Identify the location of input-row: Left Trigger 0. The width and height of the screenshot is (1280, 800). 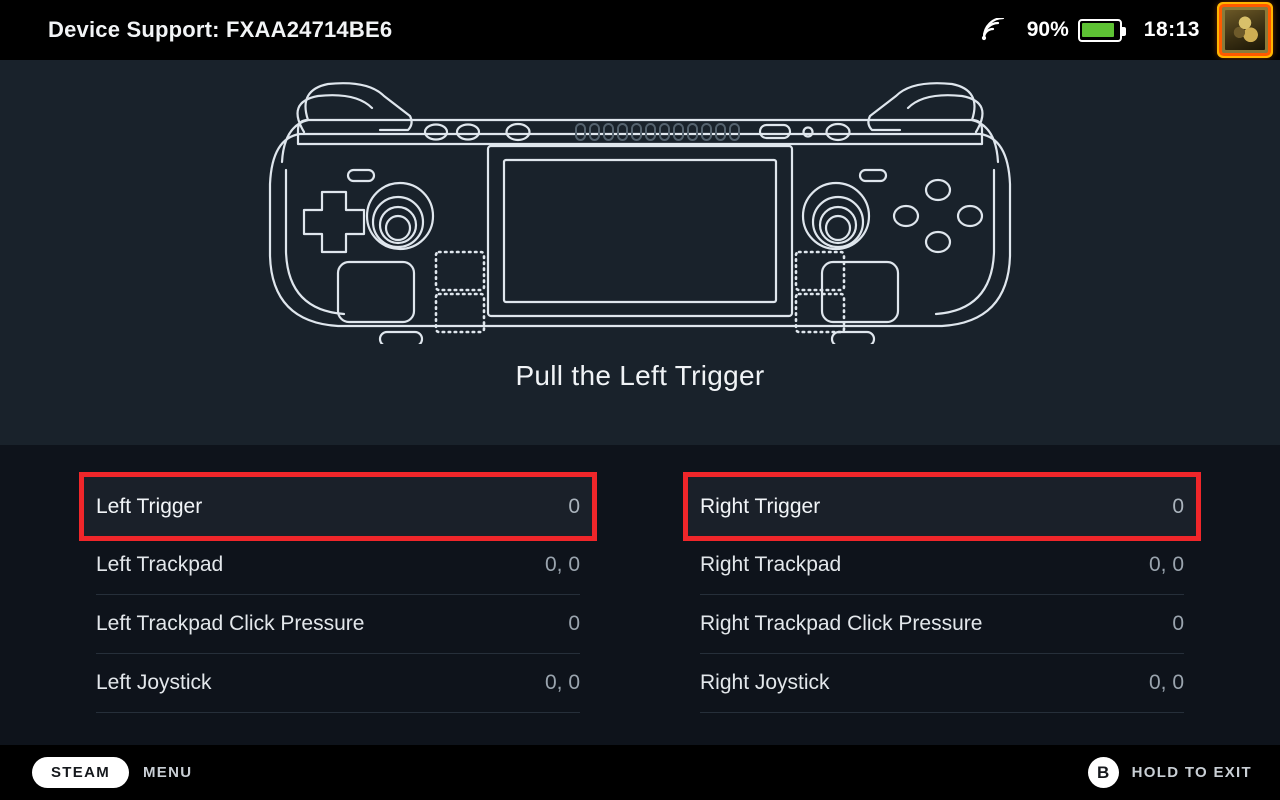
(338, 506).